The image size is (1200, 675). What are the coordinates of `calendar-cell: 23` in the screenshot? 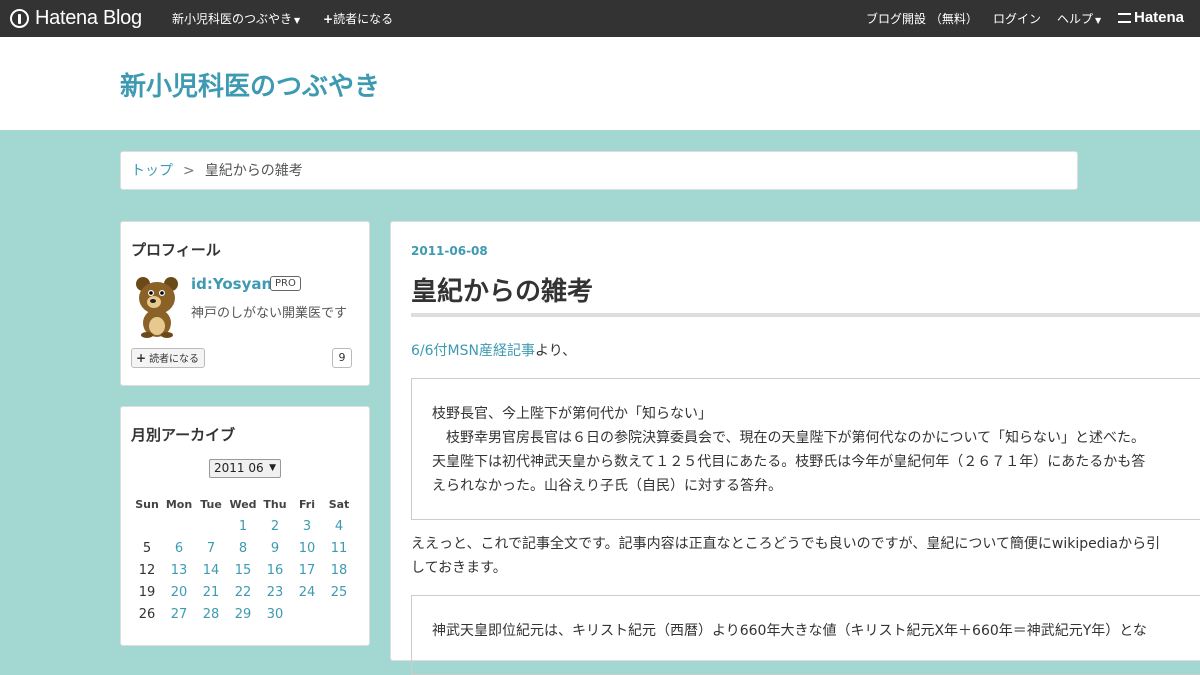 It's located at (275, 592).